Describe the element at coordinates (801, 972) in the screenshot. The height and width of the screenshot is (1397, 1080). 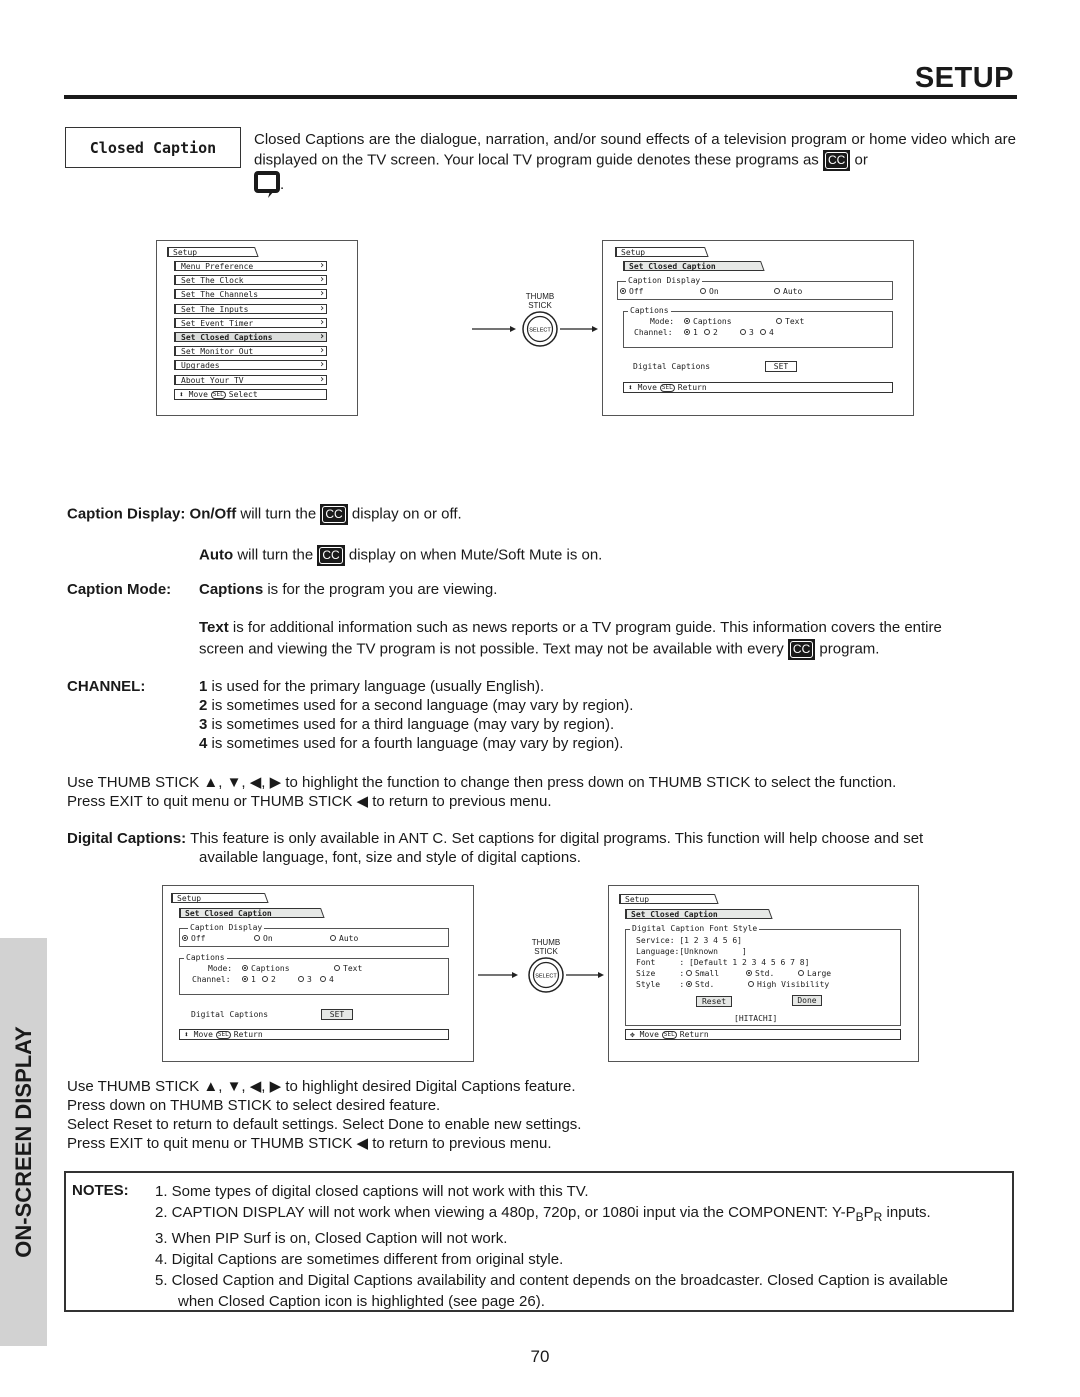
I see `radio-size-large` at that location.